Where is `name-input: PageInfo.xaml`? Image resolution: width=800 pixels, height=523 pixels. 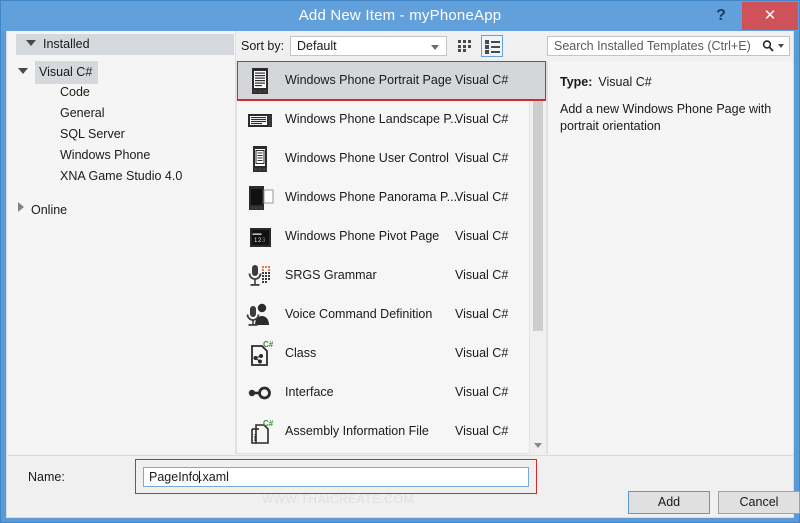
name-input: PageInfo.xaml is located at coordinates (336, 477).